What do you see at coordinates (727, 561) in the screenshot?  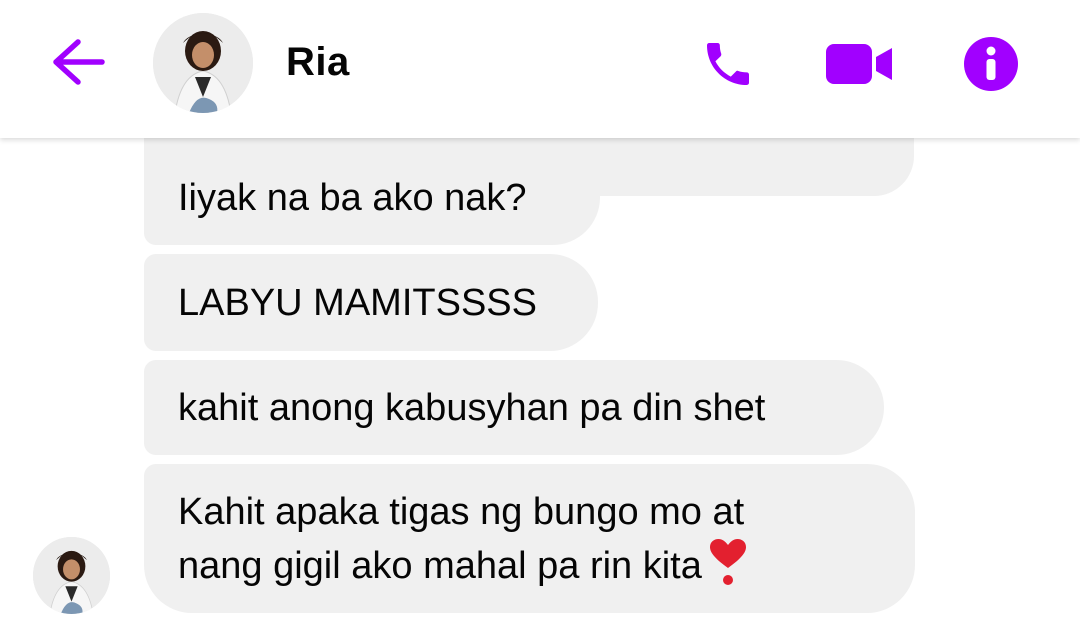 I see `heart-exclamation-icon` at bounding box center [727, 561].